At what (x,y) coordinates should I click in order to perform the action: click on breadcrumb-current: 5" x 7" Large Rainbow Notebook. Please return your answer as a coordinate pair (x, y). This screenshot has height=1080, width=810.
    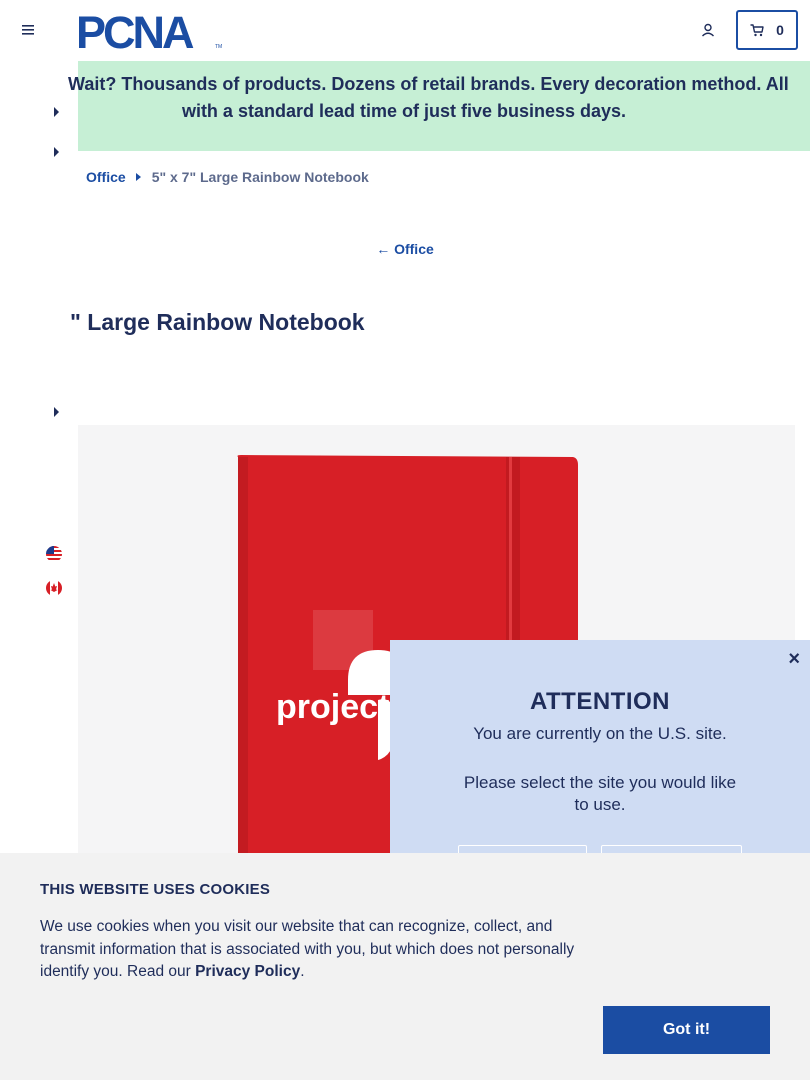
    Looking at the image, I should click on (260, 177).